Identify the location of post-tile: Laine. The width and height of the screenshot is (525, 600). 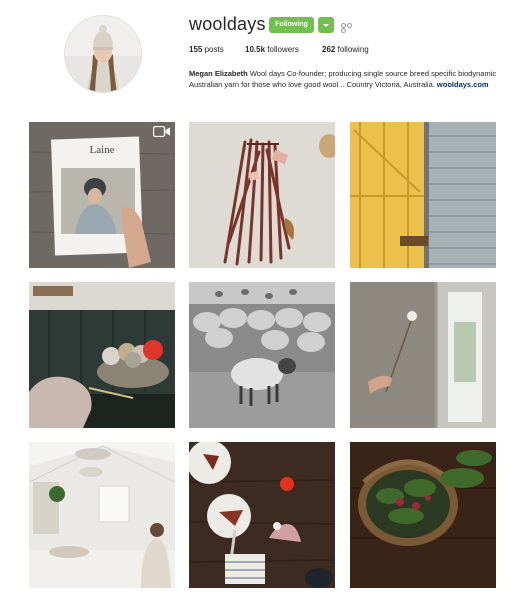
(102, 195).